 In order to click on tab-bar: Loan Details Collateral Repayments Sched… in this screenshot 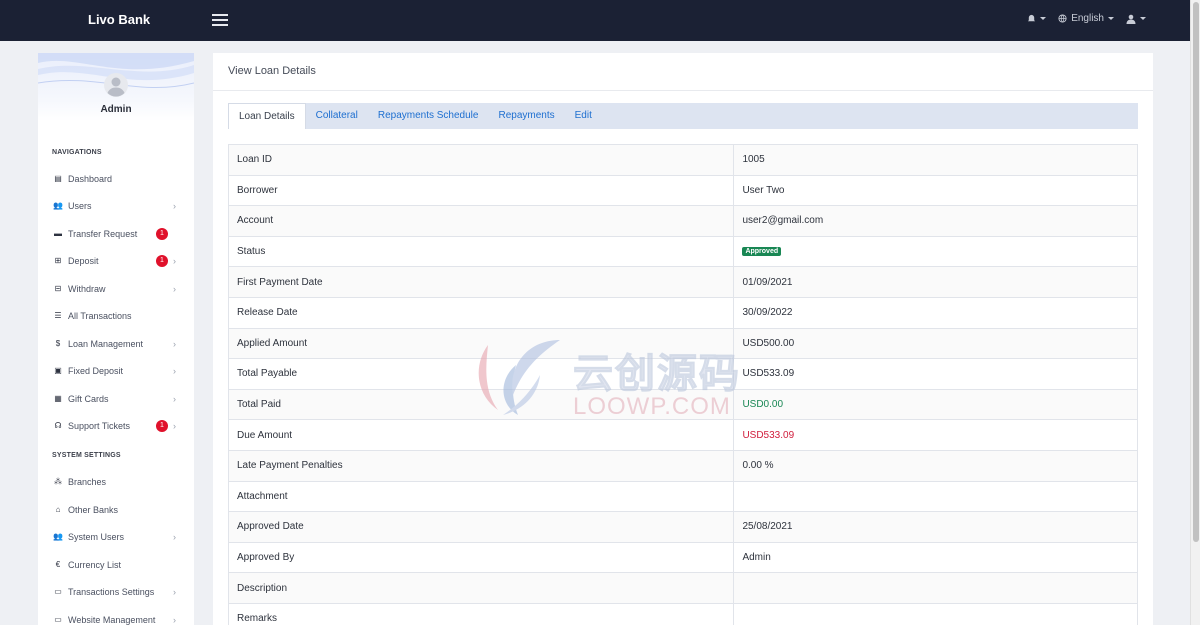, I will do `click(683, 116)`.